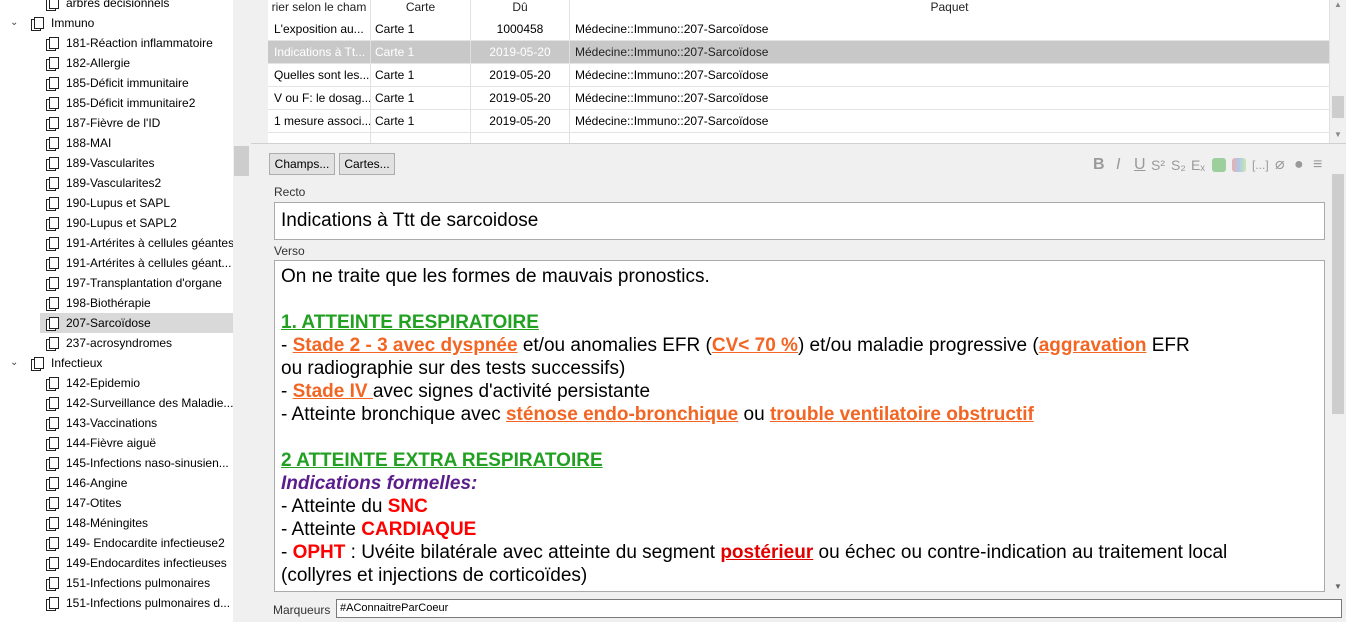 The height and width of the screenshot is (622, 1346). I want to click on sidebar-item-label: 187-Fièvre de l'ID, so click(113, 123).